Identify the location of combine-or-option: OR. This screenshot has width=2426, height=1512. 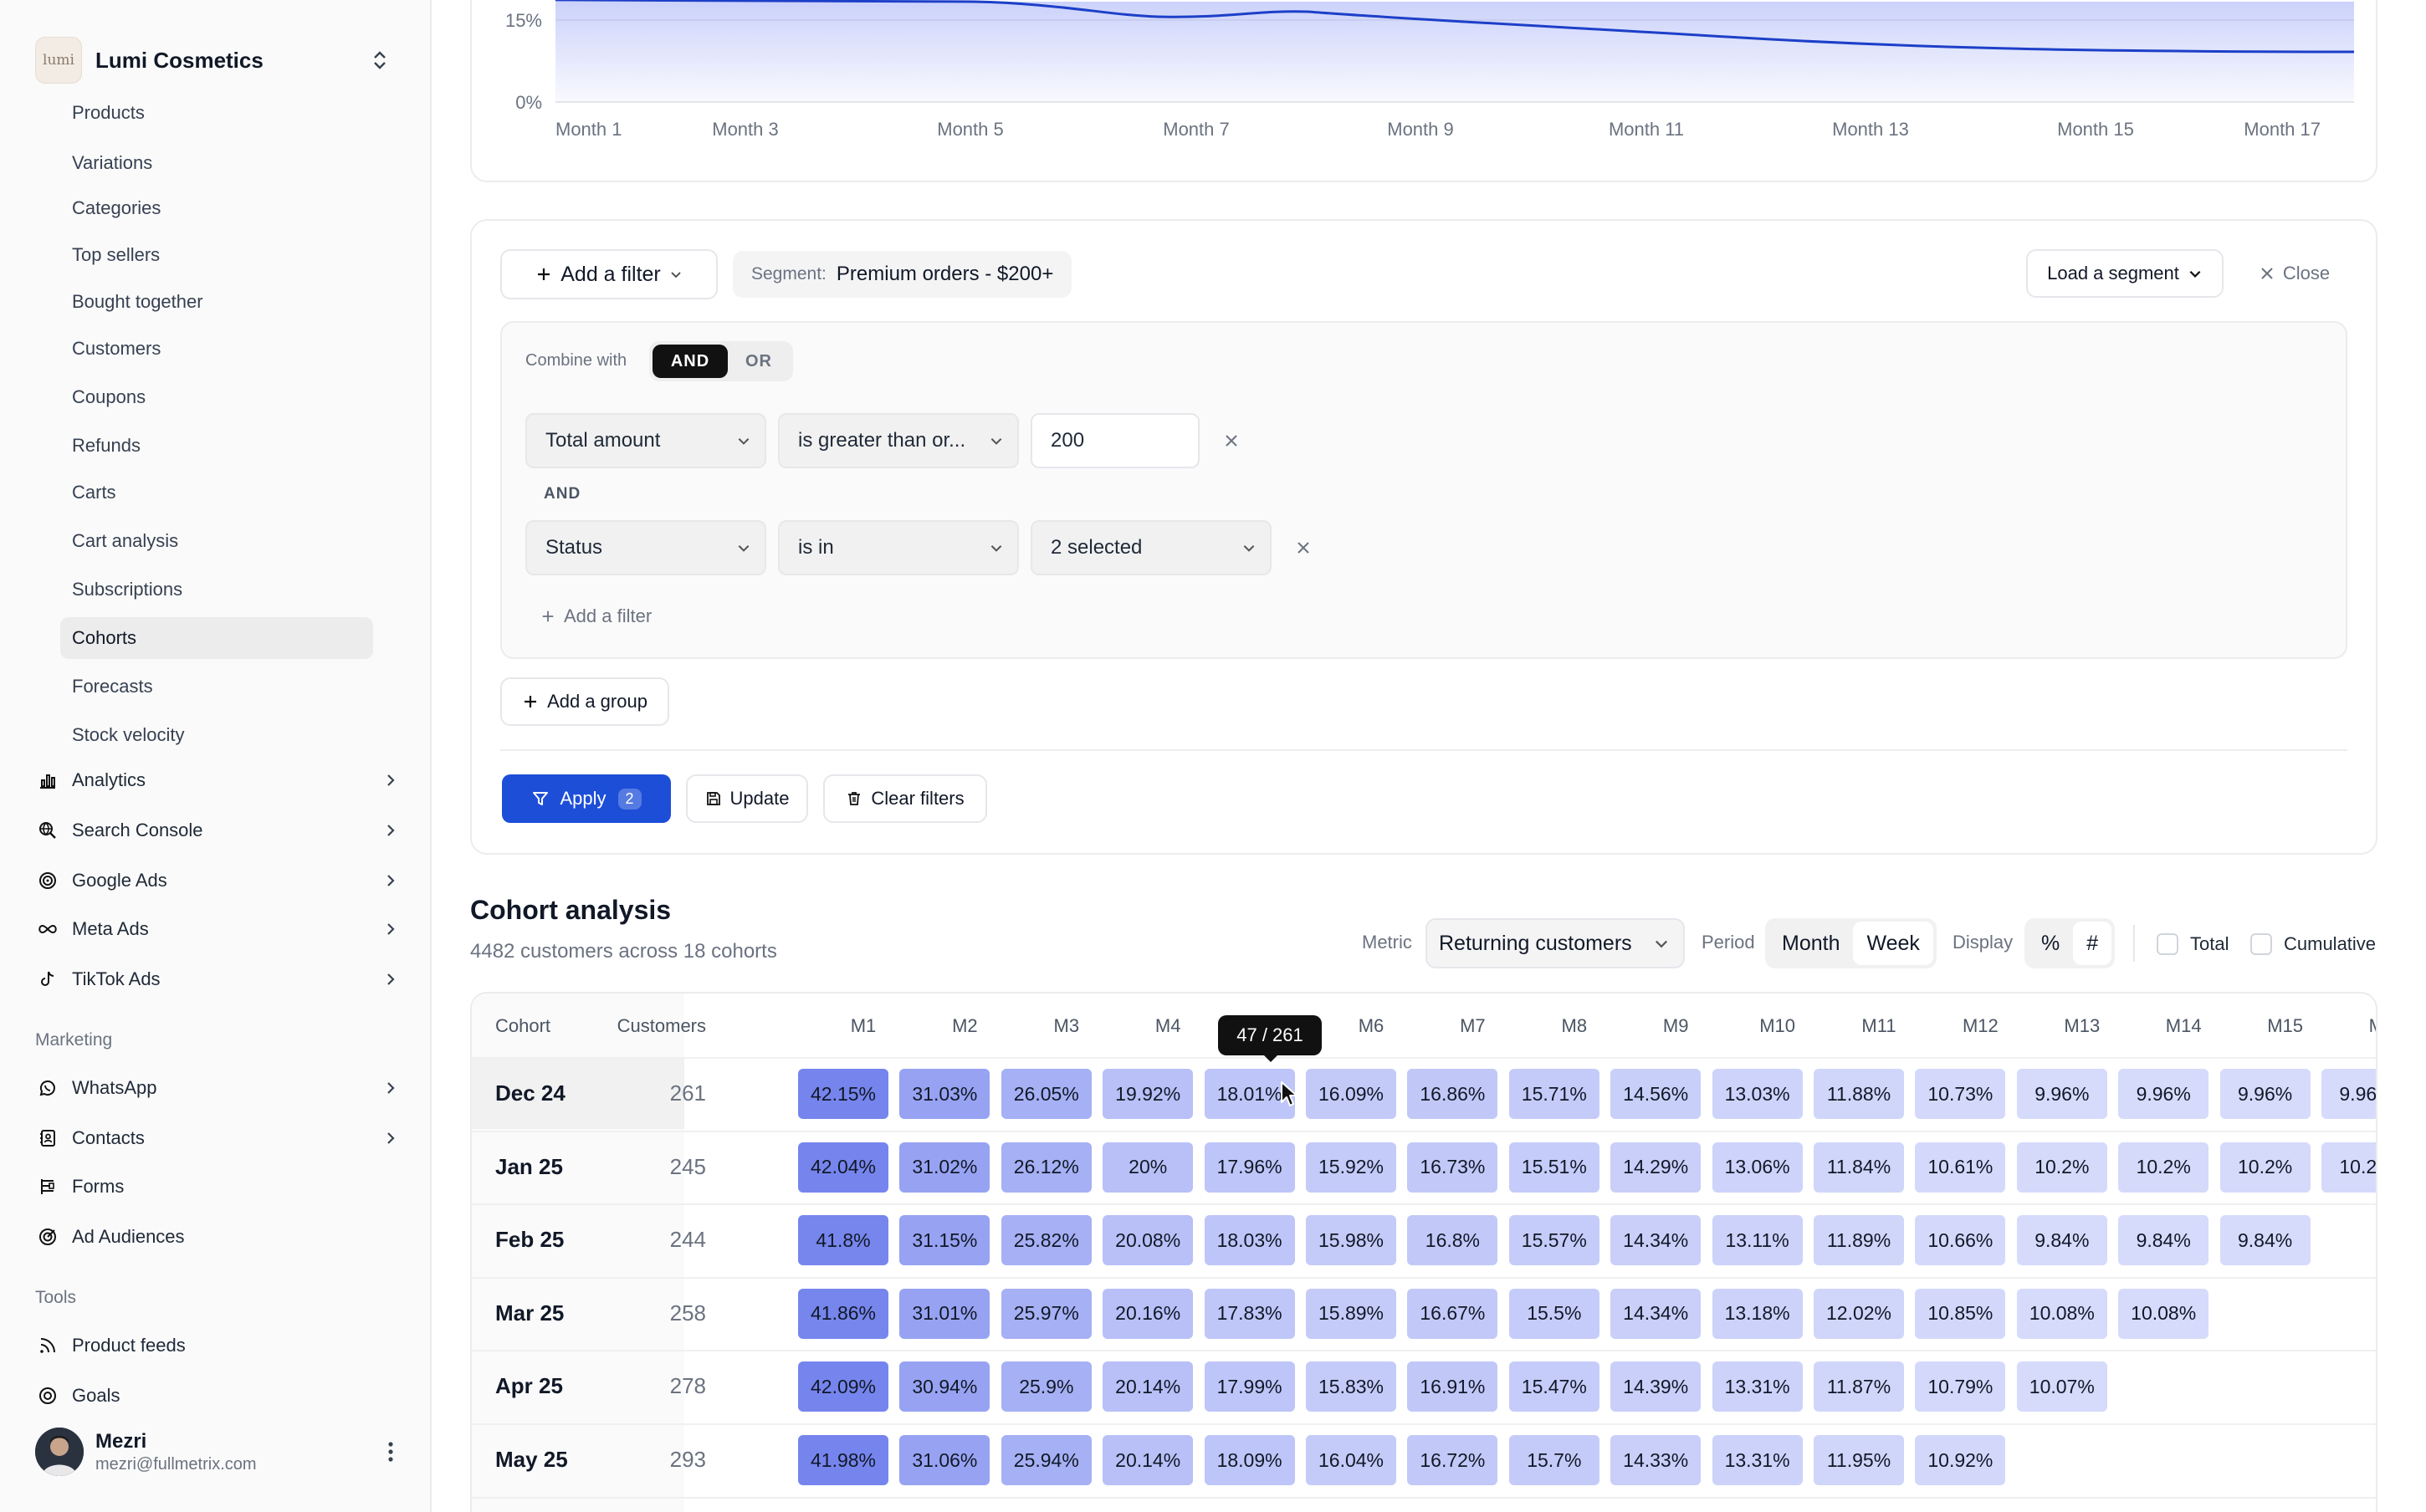
(759, 361).